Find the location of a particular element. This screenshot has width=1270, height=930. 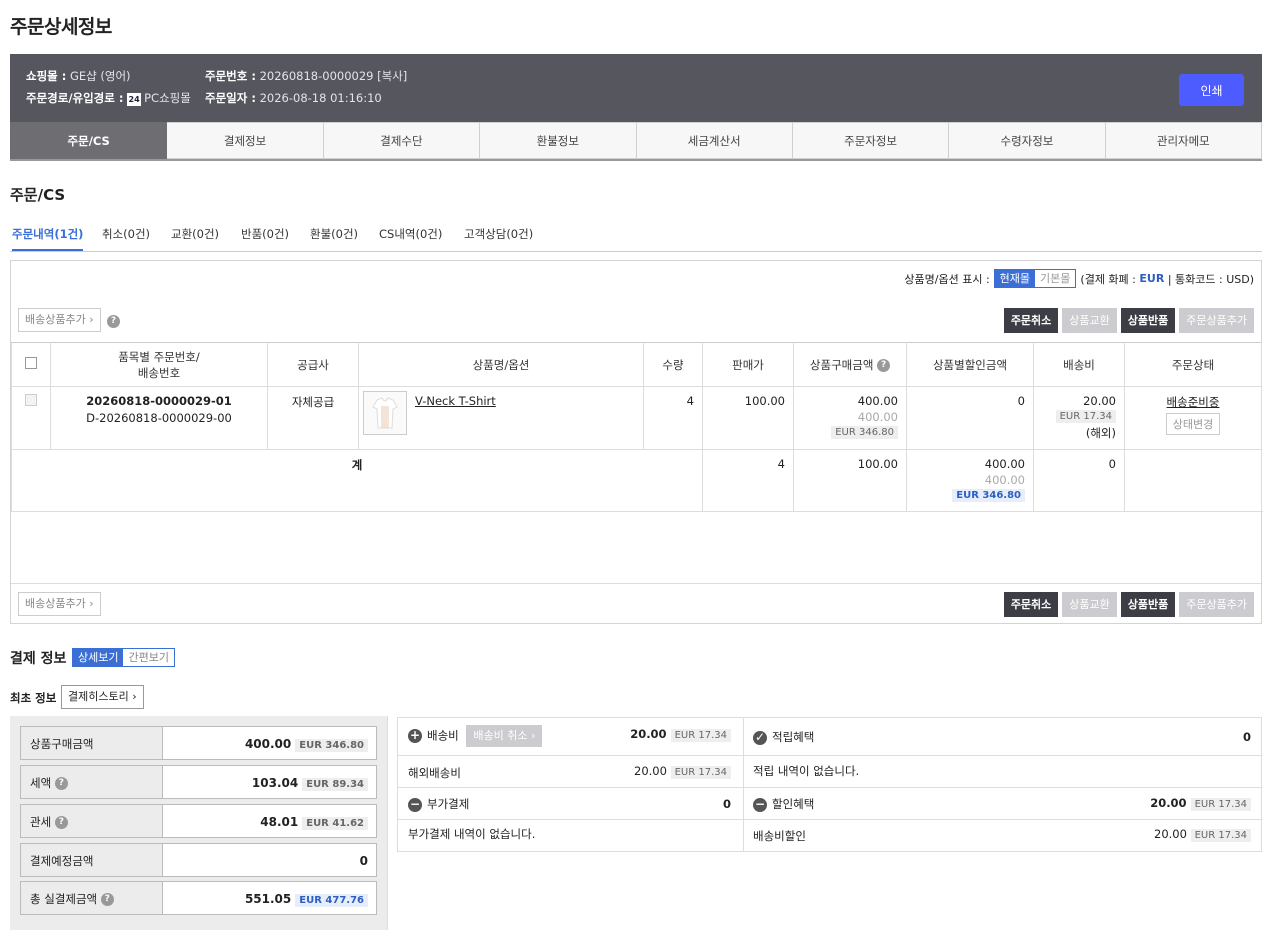

add-delivery-button-bottom: 배송상품추가 › is located at coordinates (59, 604).